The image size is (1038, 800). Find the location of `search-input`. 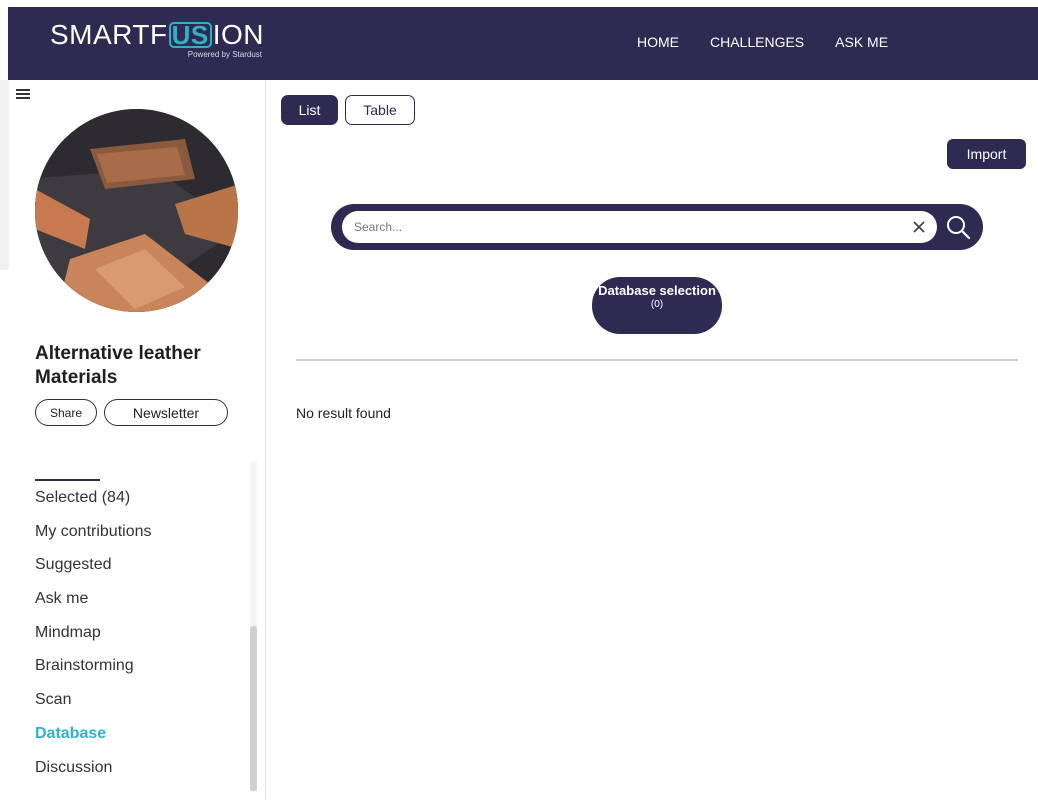

search-input is located at coordinates (624, 227).